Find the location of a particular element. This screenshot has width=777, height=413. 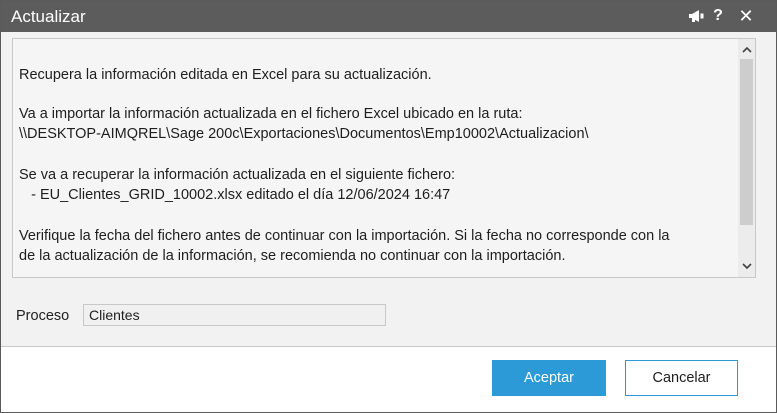

help-button: ? is located at coordinates (718, 16).